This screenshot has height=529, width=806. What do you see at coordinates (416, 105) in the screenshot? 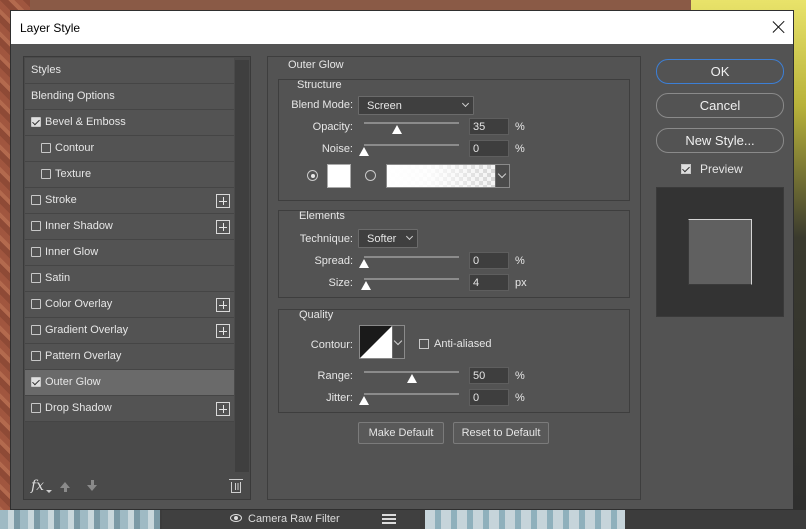
I see `blend-mode-select: Screen` at bounding box center [416, 105].